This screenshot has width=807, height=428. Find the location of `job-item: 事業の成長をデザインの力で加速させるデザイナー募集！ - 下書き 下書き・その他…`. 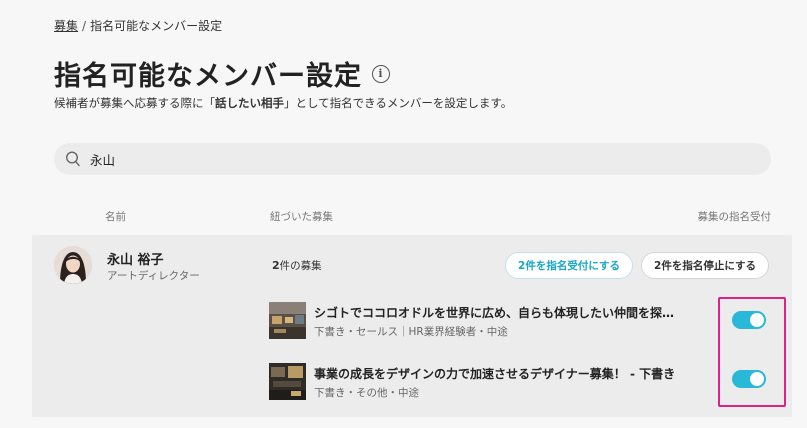

job-item: 事業の成長をデザインの力で加速させるデザイナー募集！ - 下書き 下書き・その他… is located at coordinates (509, 382).